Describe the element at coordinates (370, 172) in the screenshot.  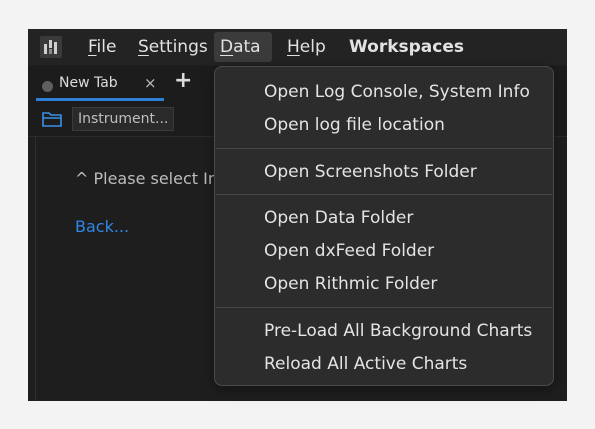
I see `menu-item-open-screenshots-folder: Open Screenshots Folder` at that location.